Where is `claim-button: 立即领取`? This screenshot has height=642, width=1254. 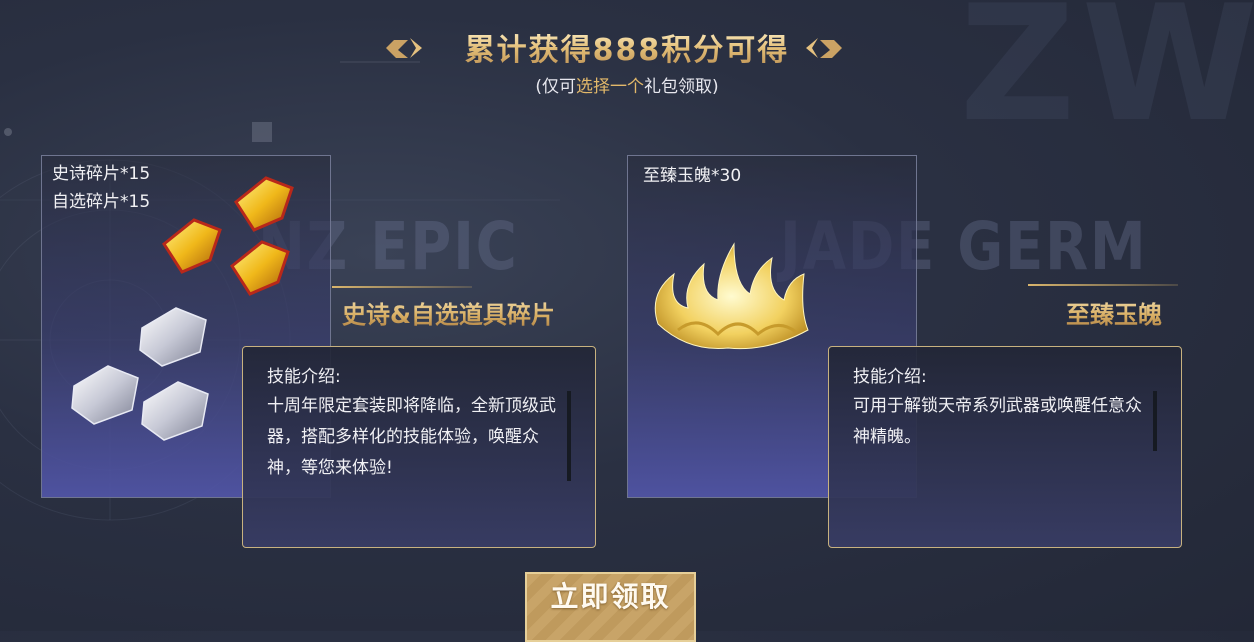
claim-button: 立即领取 is located at coordinates (610, 607).